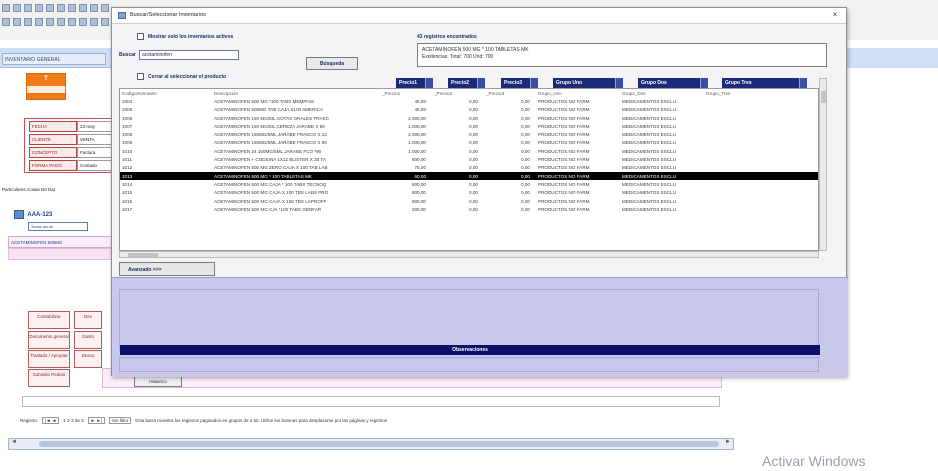 The width and height of the screenshot is (938, 471). What do you see at coordinates (54, 59) in the screenshot?
I see `inventory-tab: INVENTARIO GENERAL` at bounding box center [54, 59].